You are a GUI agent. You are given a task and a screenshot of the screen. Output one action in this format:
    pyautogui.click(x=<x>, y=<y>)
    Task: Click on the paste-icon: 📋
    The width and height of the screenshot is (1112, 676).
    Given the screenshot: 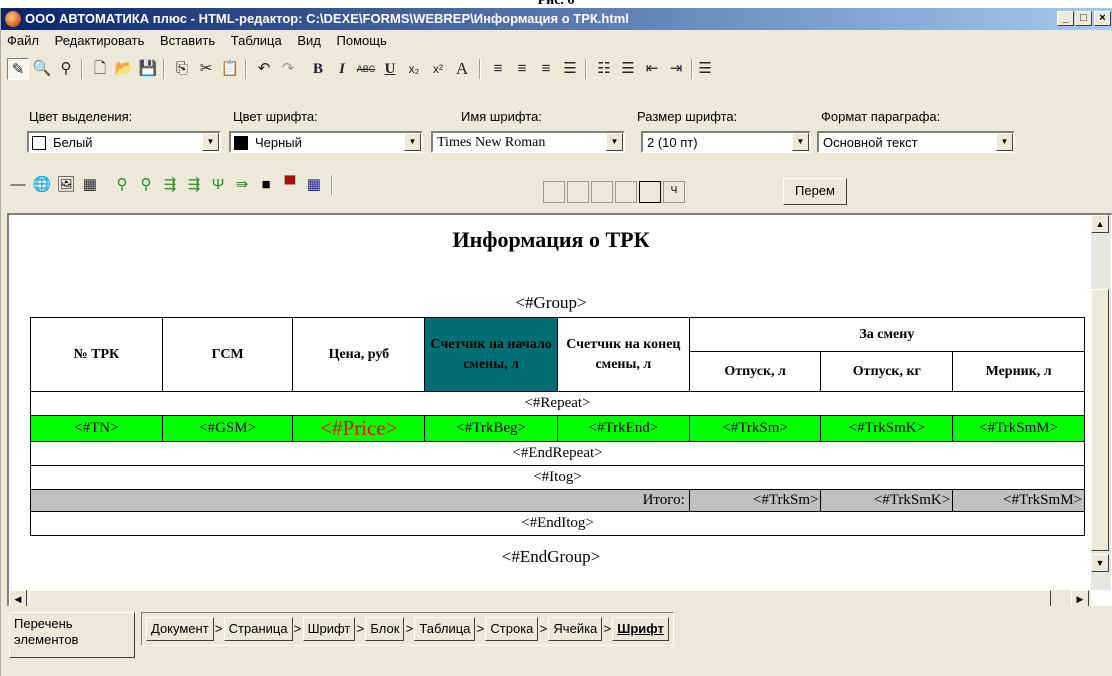 What is the action you would take?
    pyautogui.click(x=230, y=69)
    